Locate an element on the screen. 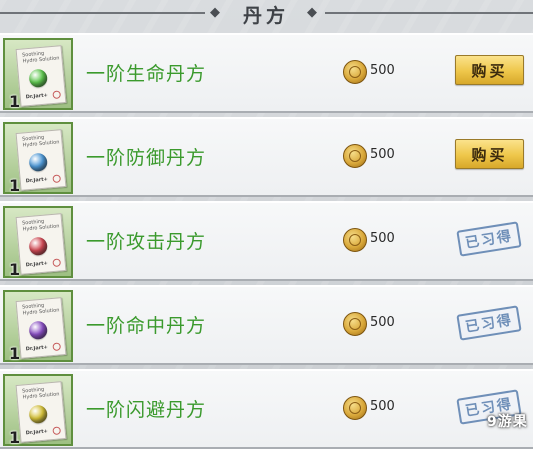 This screenshot has height=449, width=533. watermark-logo: 9游果 is located at coordinates (507, 422).